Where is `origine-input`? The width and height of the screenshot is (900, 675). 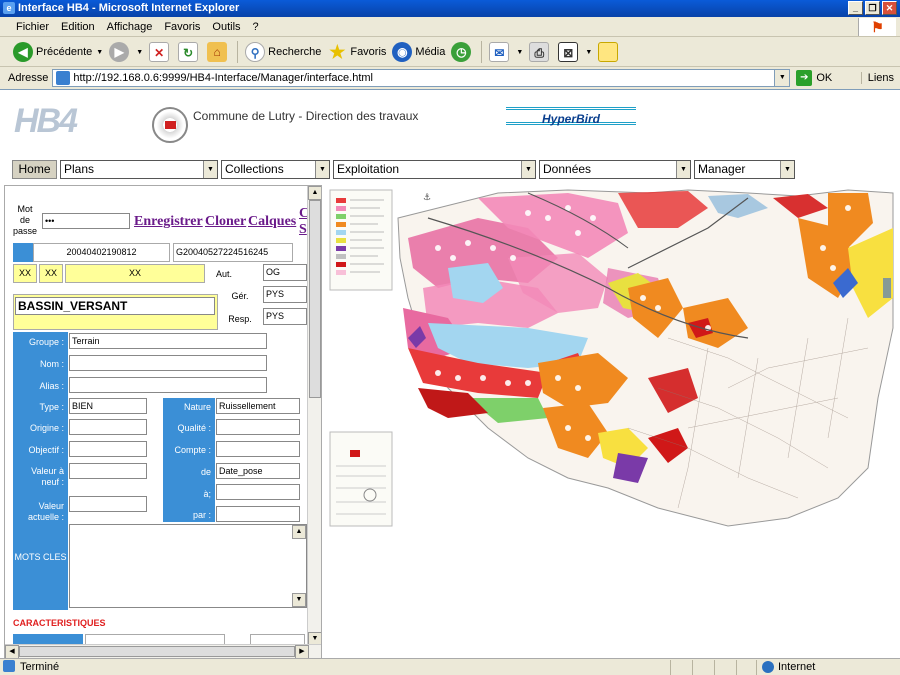 origine-input is located at coordinates (108, 427).